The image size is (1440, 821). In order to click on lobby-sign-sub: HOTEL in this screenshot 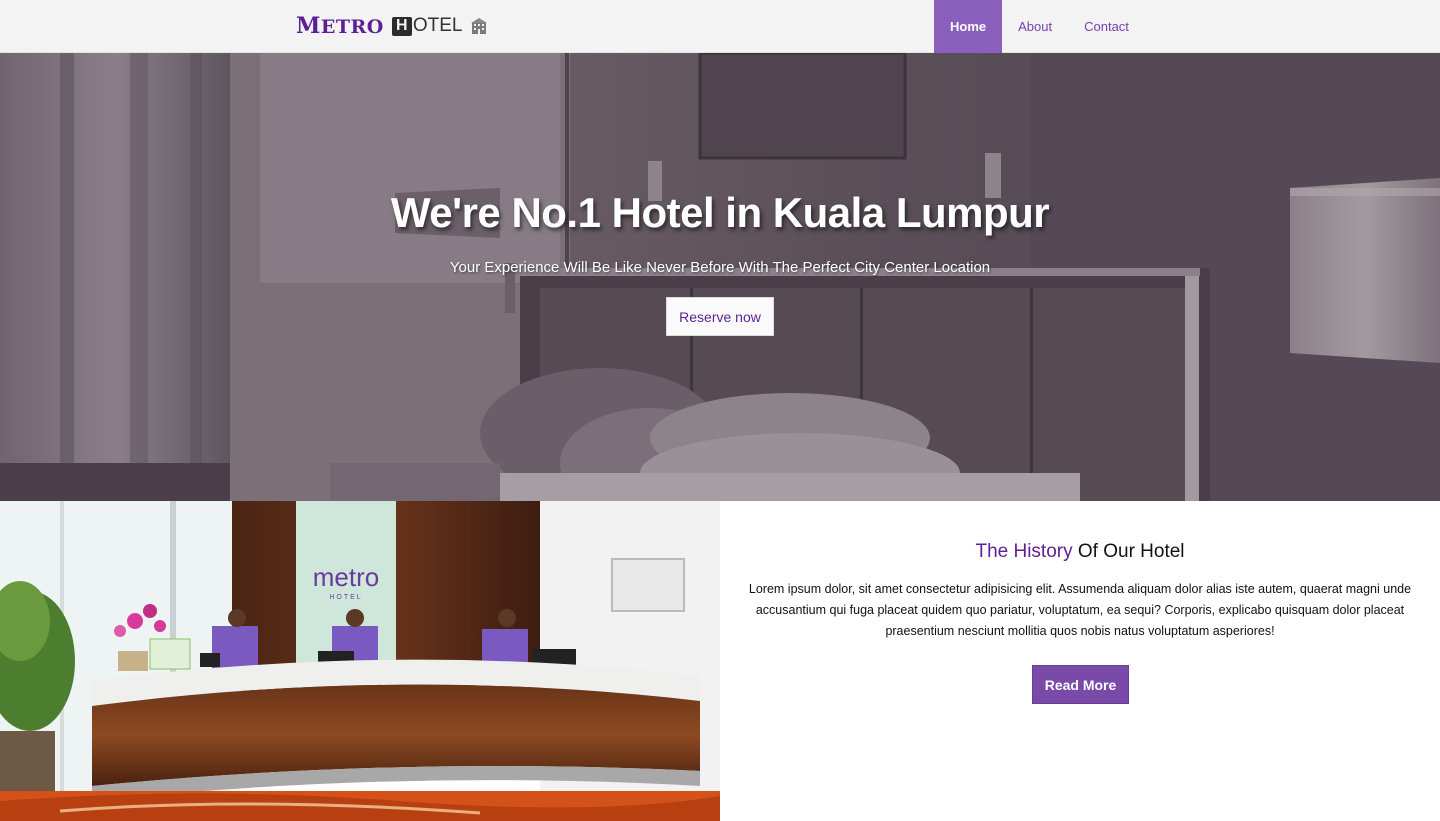, I will do `click(345, 597)`.